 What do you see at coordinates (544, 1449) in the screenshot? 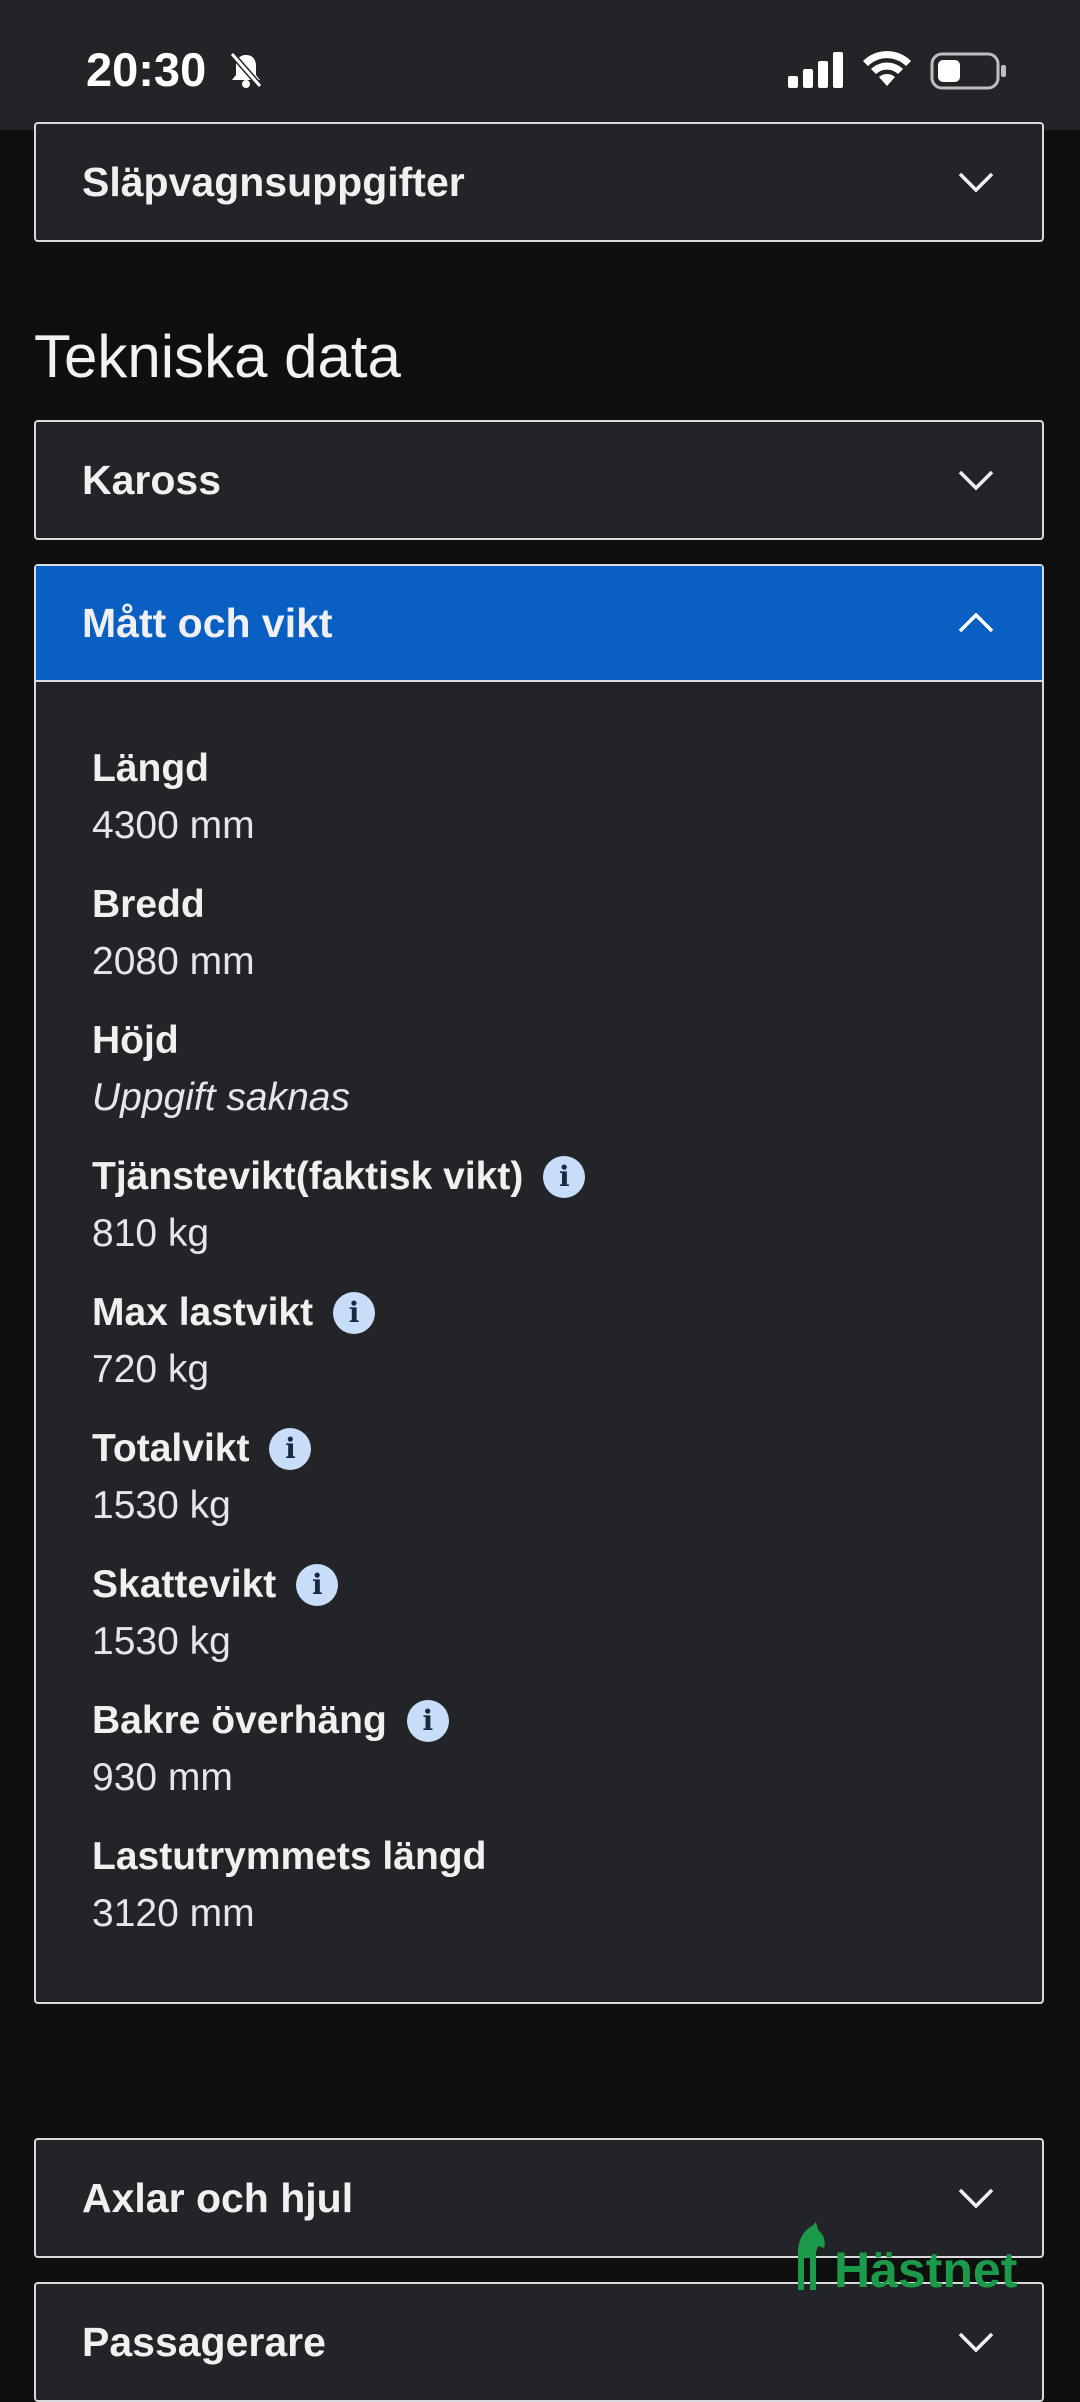
I see `field-label: Totalvikt i` at bounding box center [544, 1449].